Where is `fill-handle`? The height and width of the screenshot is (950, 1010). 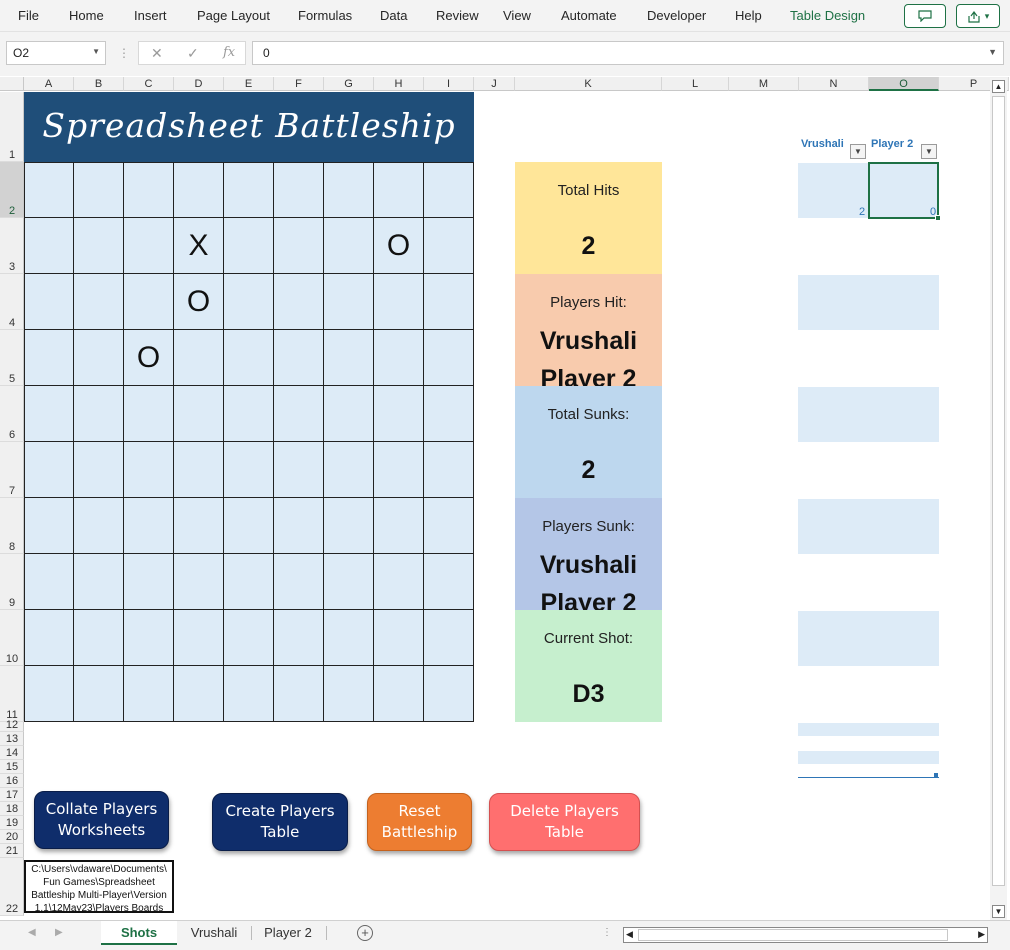
fill-handle is located at coordinates (938, 218).